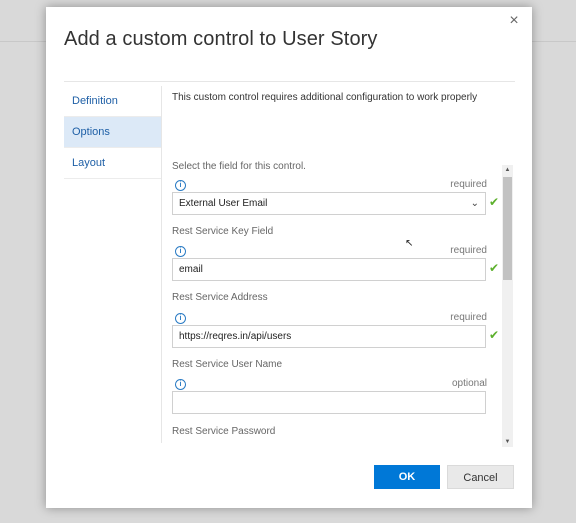 Image resolution: width=576 pixels, height=523 pixels. What do you see at coordinates (221, 39) in the screenshot?
I see `dialog-title: Add a custom control to User Story` at bounding box center [221, 39].